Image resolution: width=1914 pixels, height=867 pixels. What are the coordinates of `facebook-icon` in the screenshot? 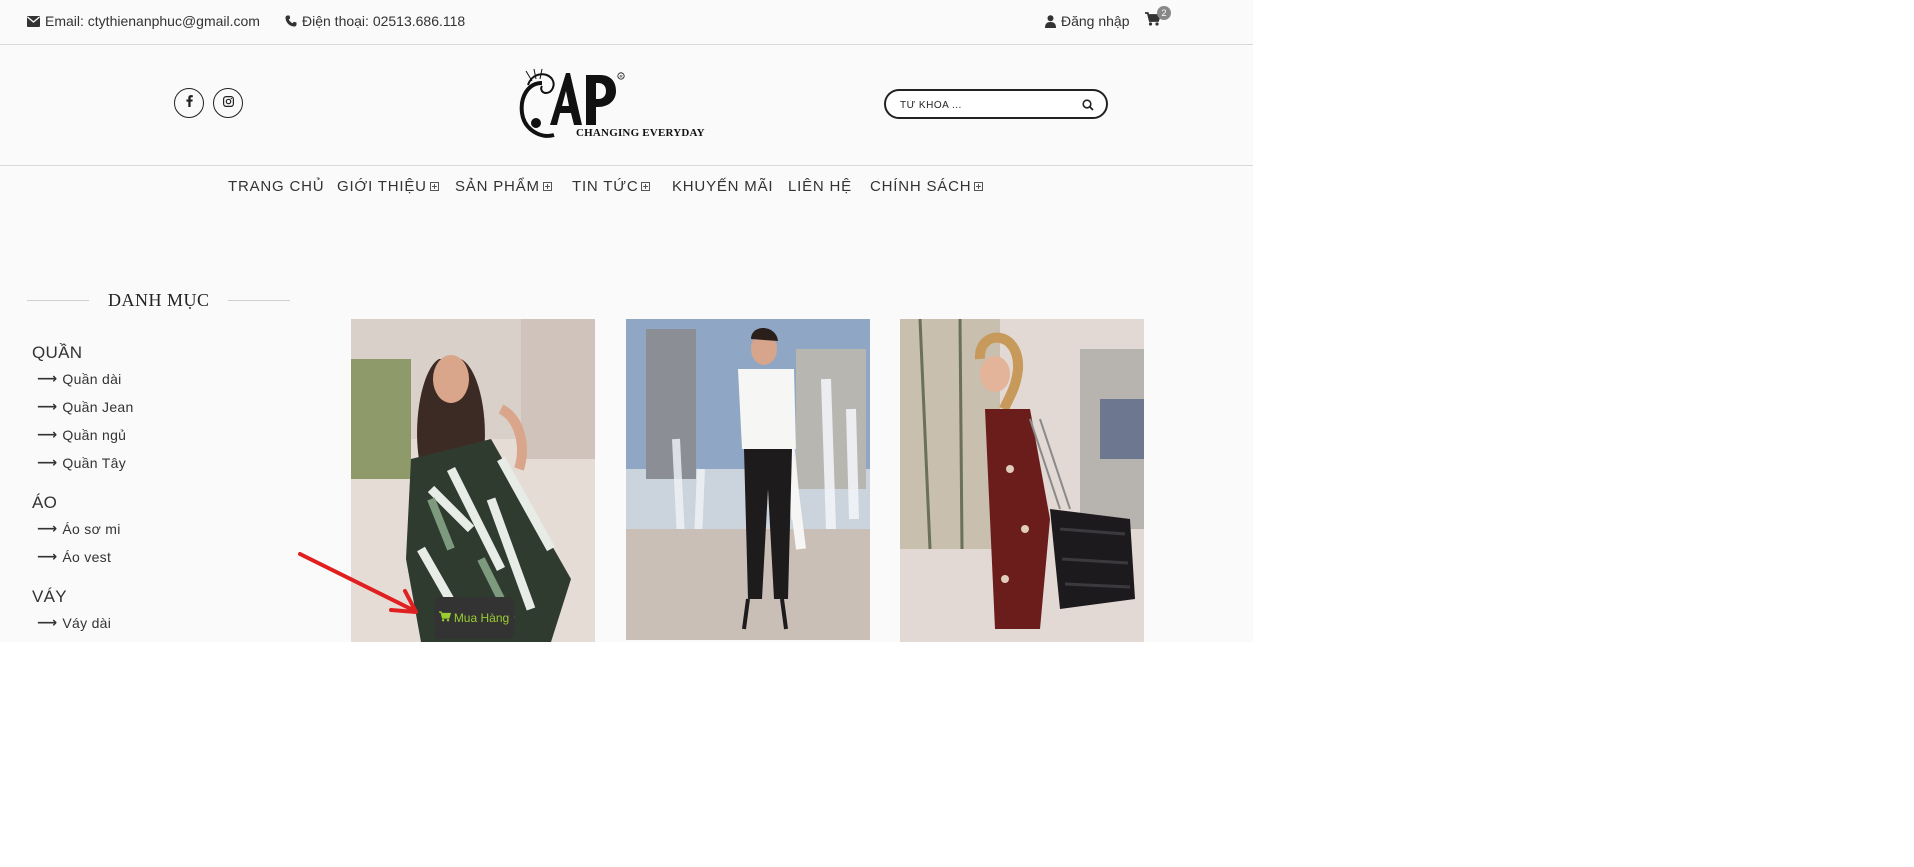 It's located at (189, 103).